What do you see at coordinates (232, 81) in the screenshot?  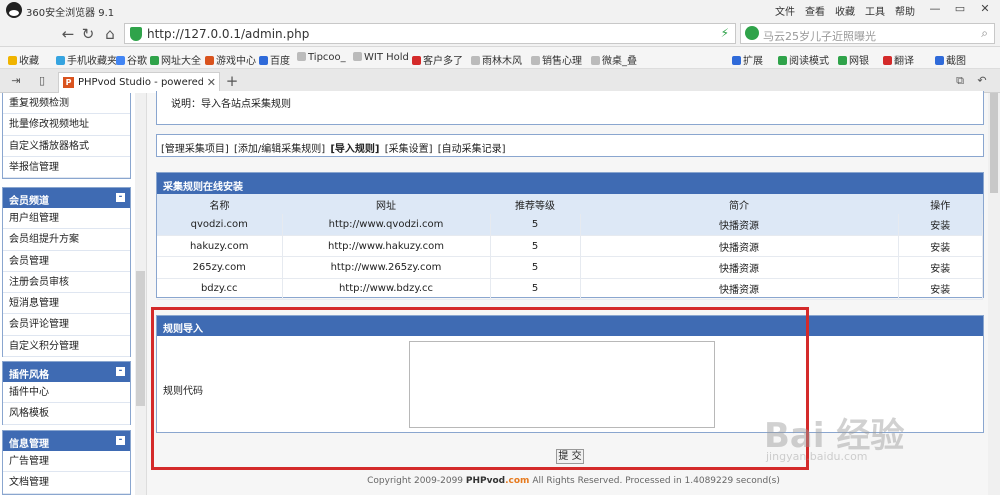 I see `new-tab-icon: +` at bounding box center [232, 81].